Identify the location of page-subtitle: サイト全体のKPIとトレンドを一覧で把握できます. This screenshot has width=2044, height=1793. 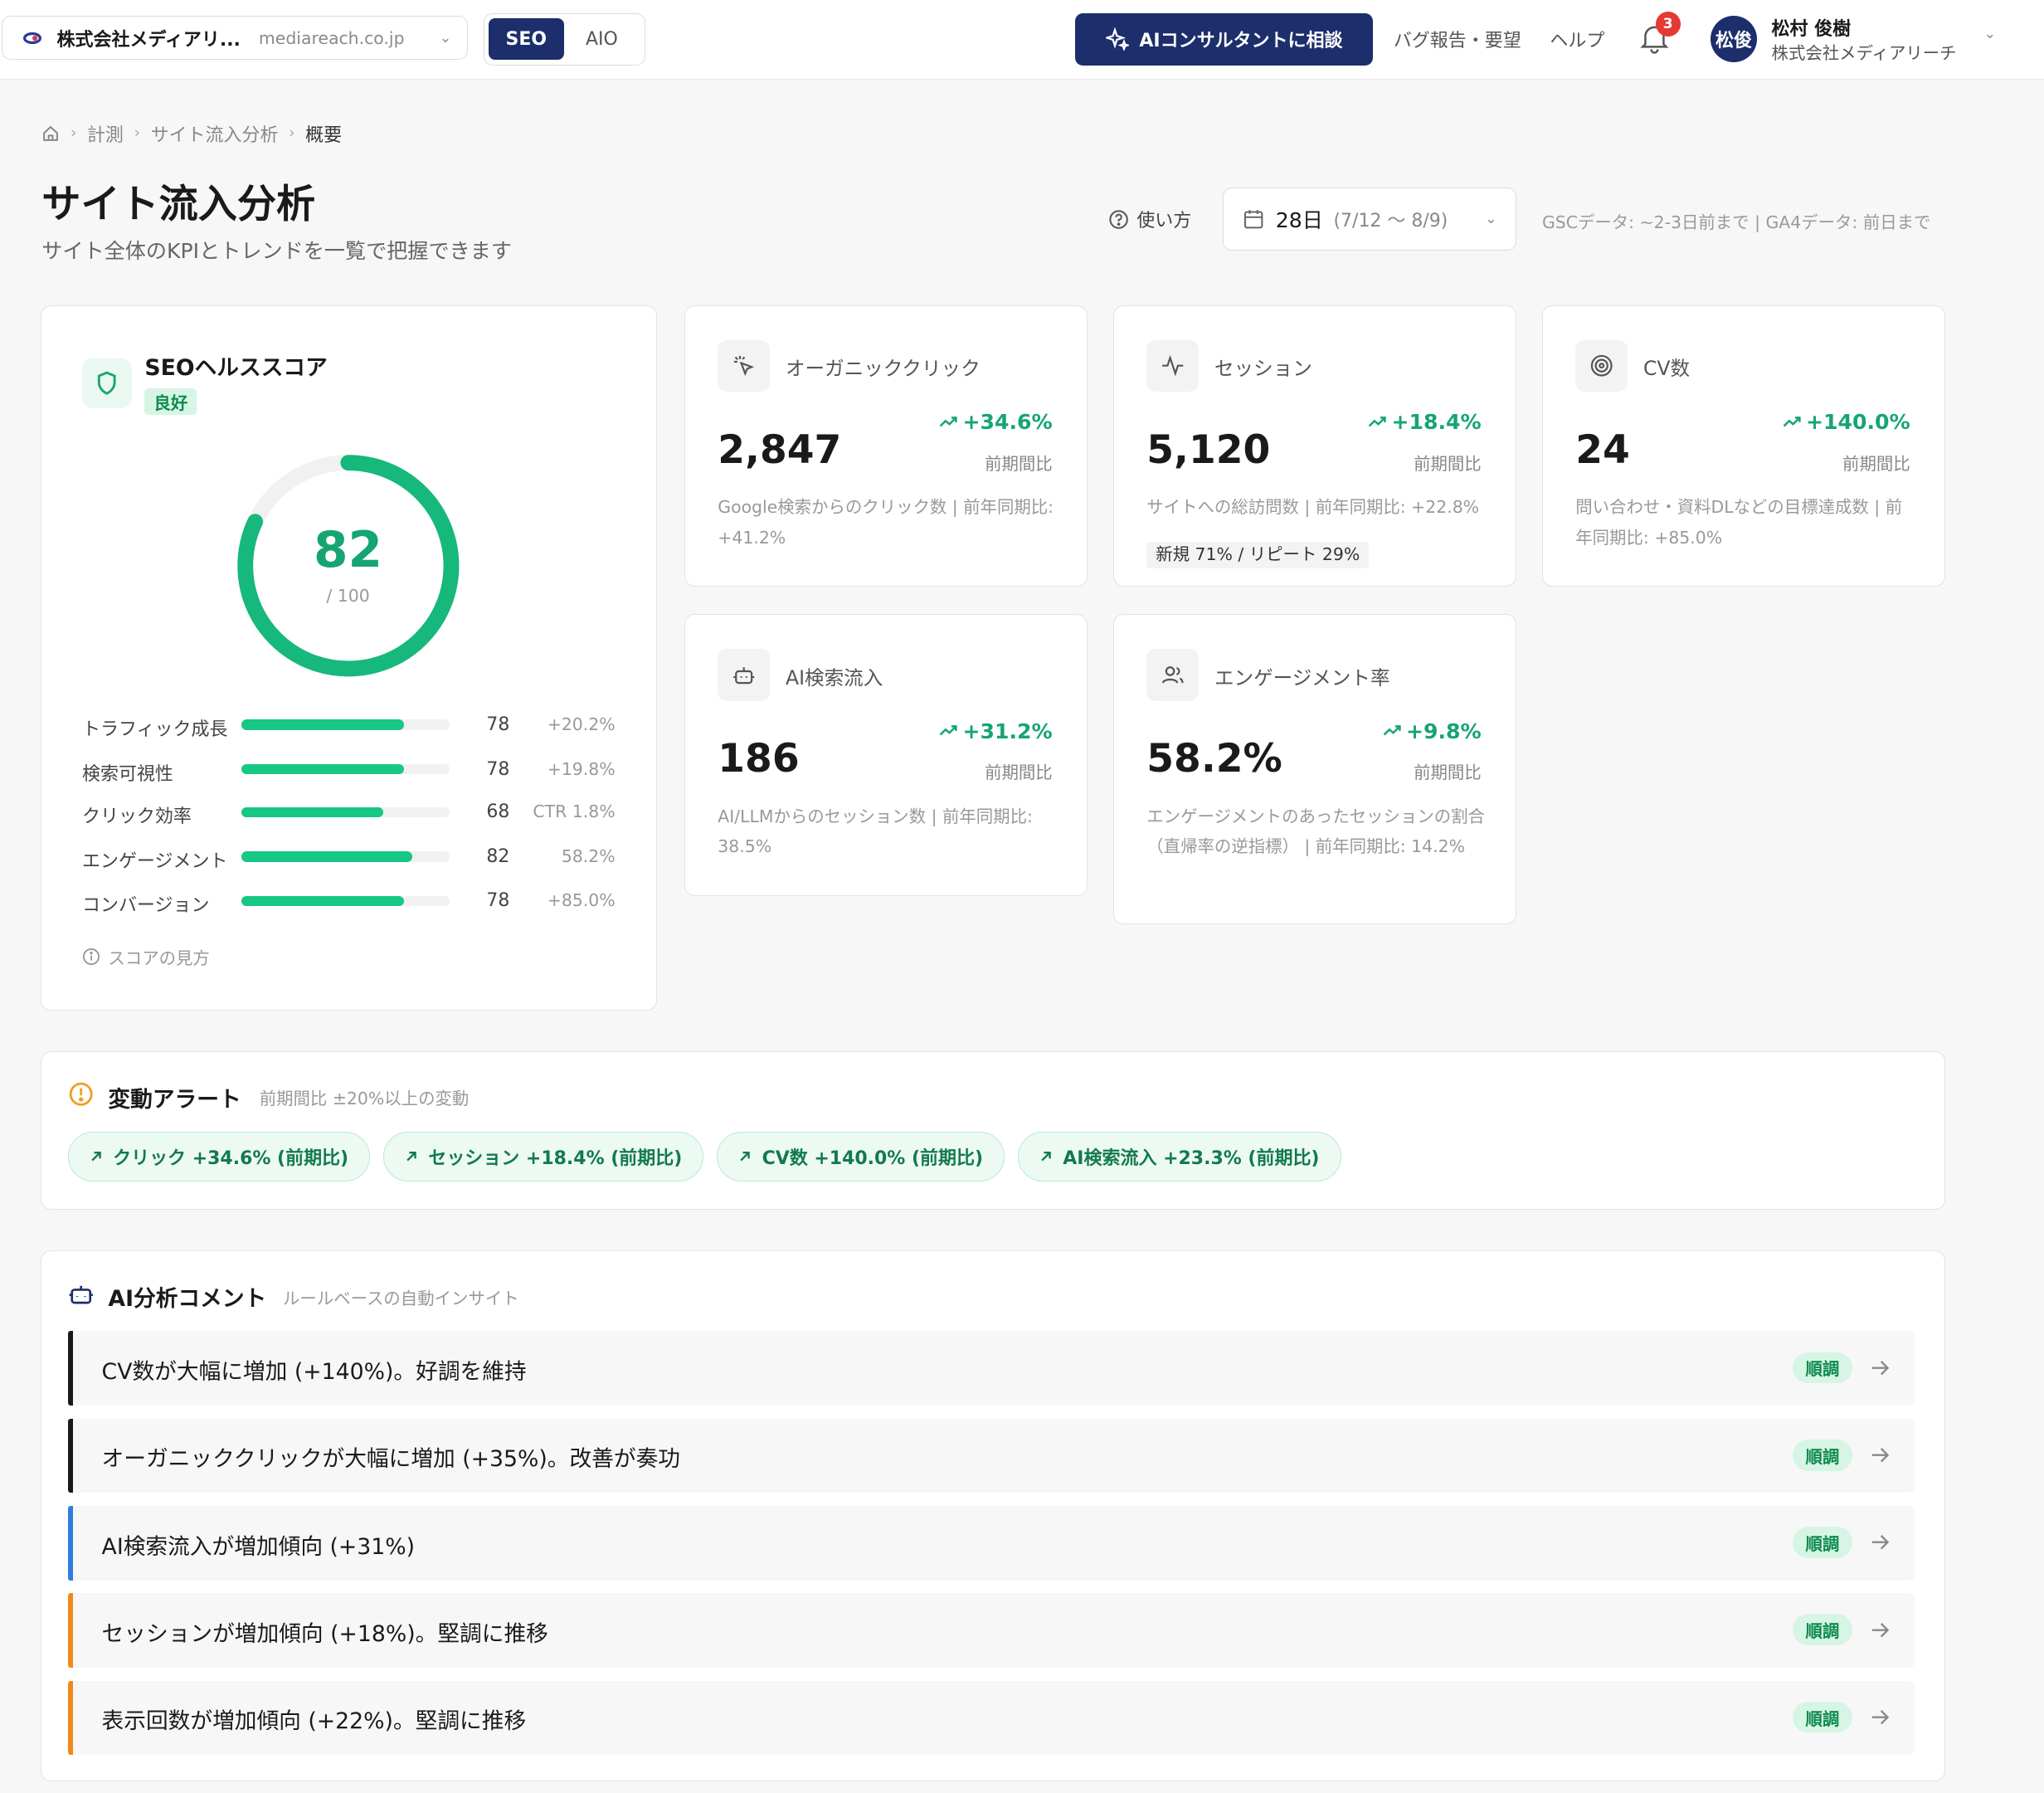
(276, 250).